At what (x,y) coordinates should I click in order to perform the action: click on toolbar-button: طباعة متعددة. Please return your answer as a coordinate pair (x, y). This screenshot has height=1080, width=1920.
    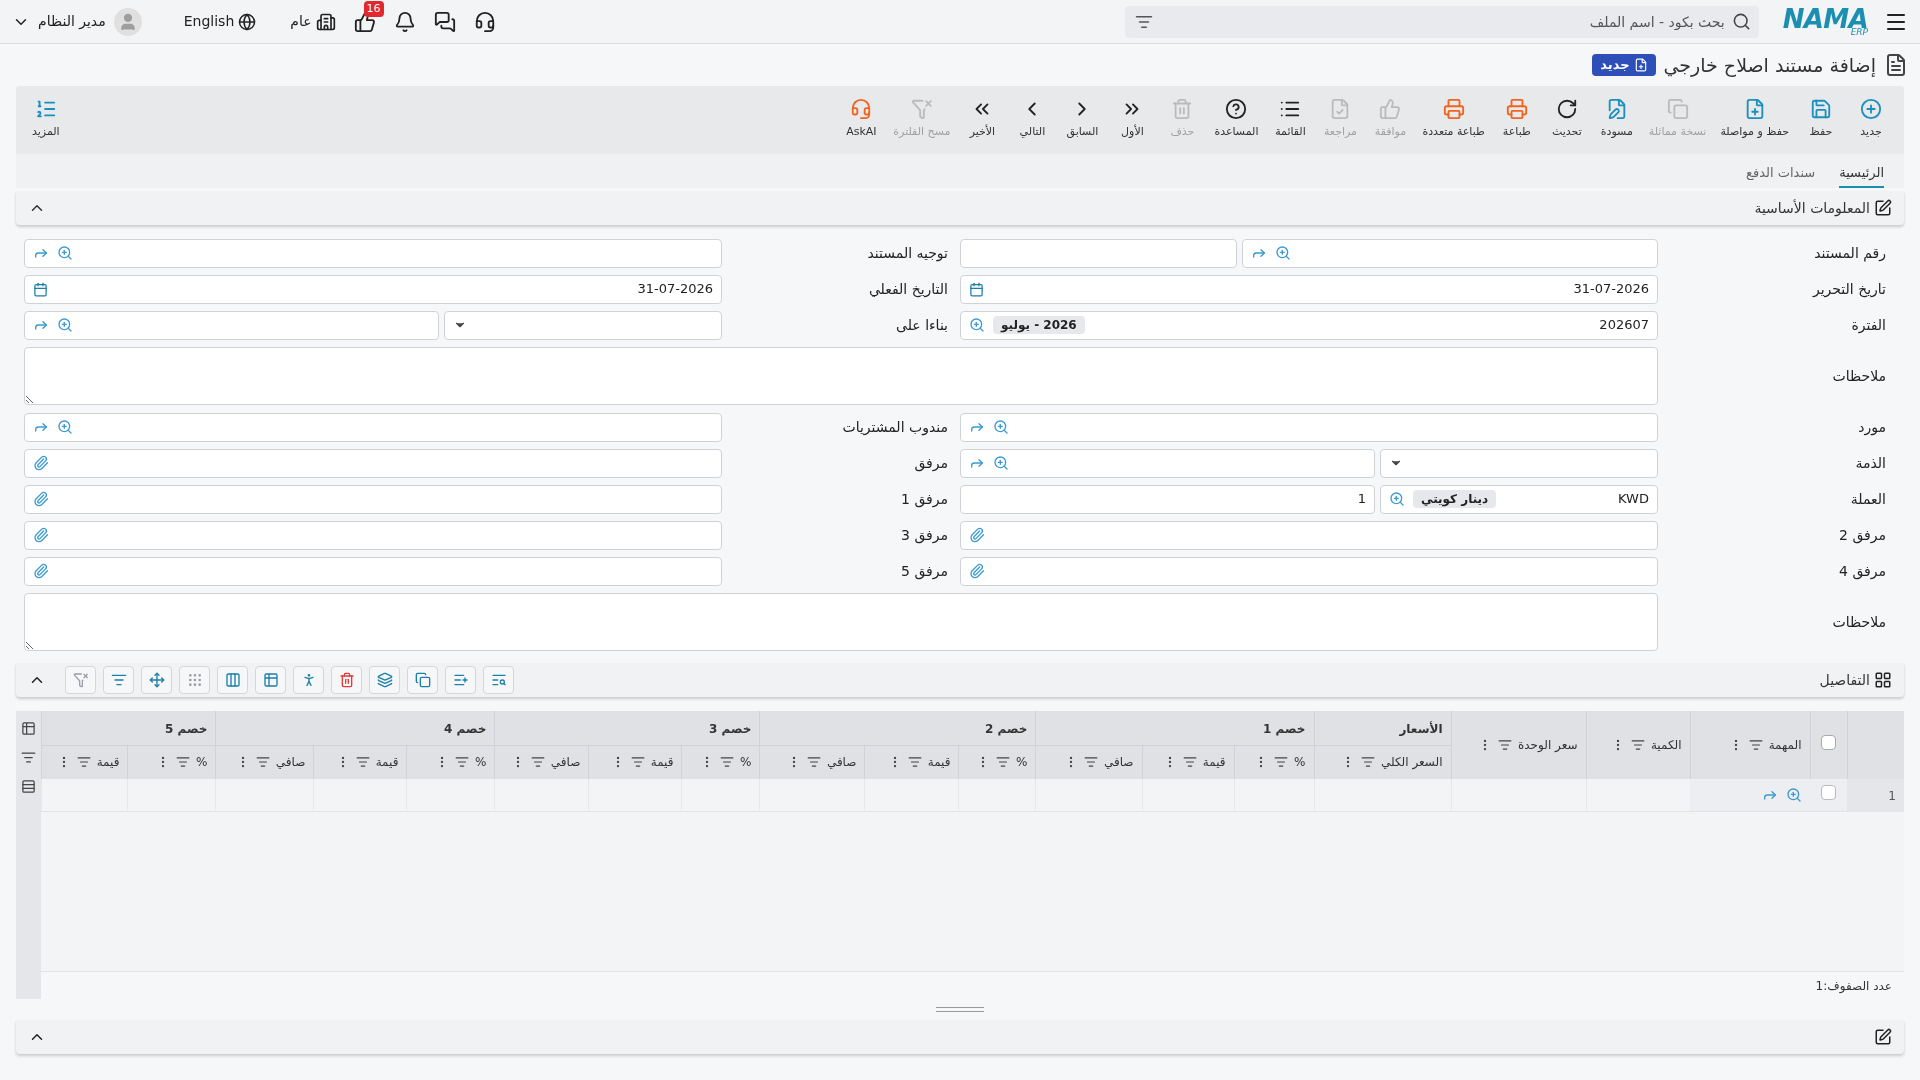
    Looking at the image, I should click on (1453, 119).